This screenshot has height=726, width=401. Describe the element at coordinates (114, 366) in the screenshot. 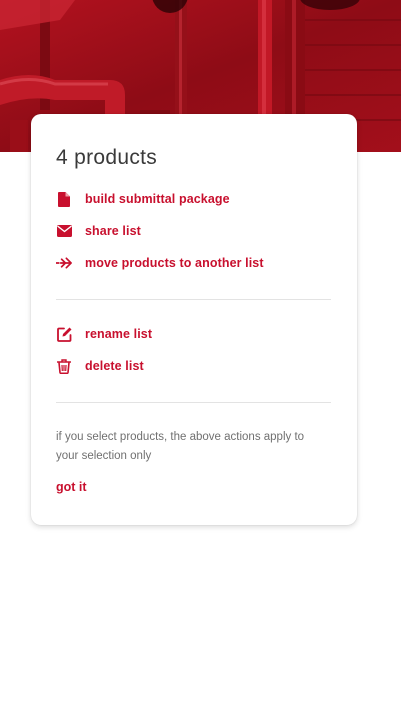

I see `delete-list-label: delete list` at that location.